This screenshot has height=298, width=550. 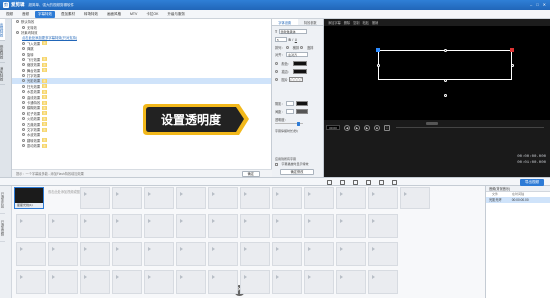 What do you see at coordinates (290, 111) in the screenshot?
I see `spacing-input` at bounding box center [290, 111].